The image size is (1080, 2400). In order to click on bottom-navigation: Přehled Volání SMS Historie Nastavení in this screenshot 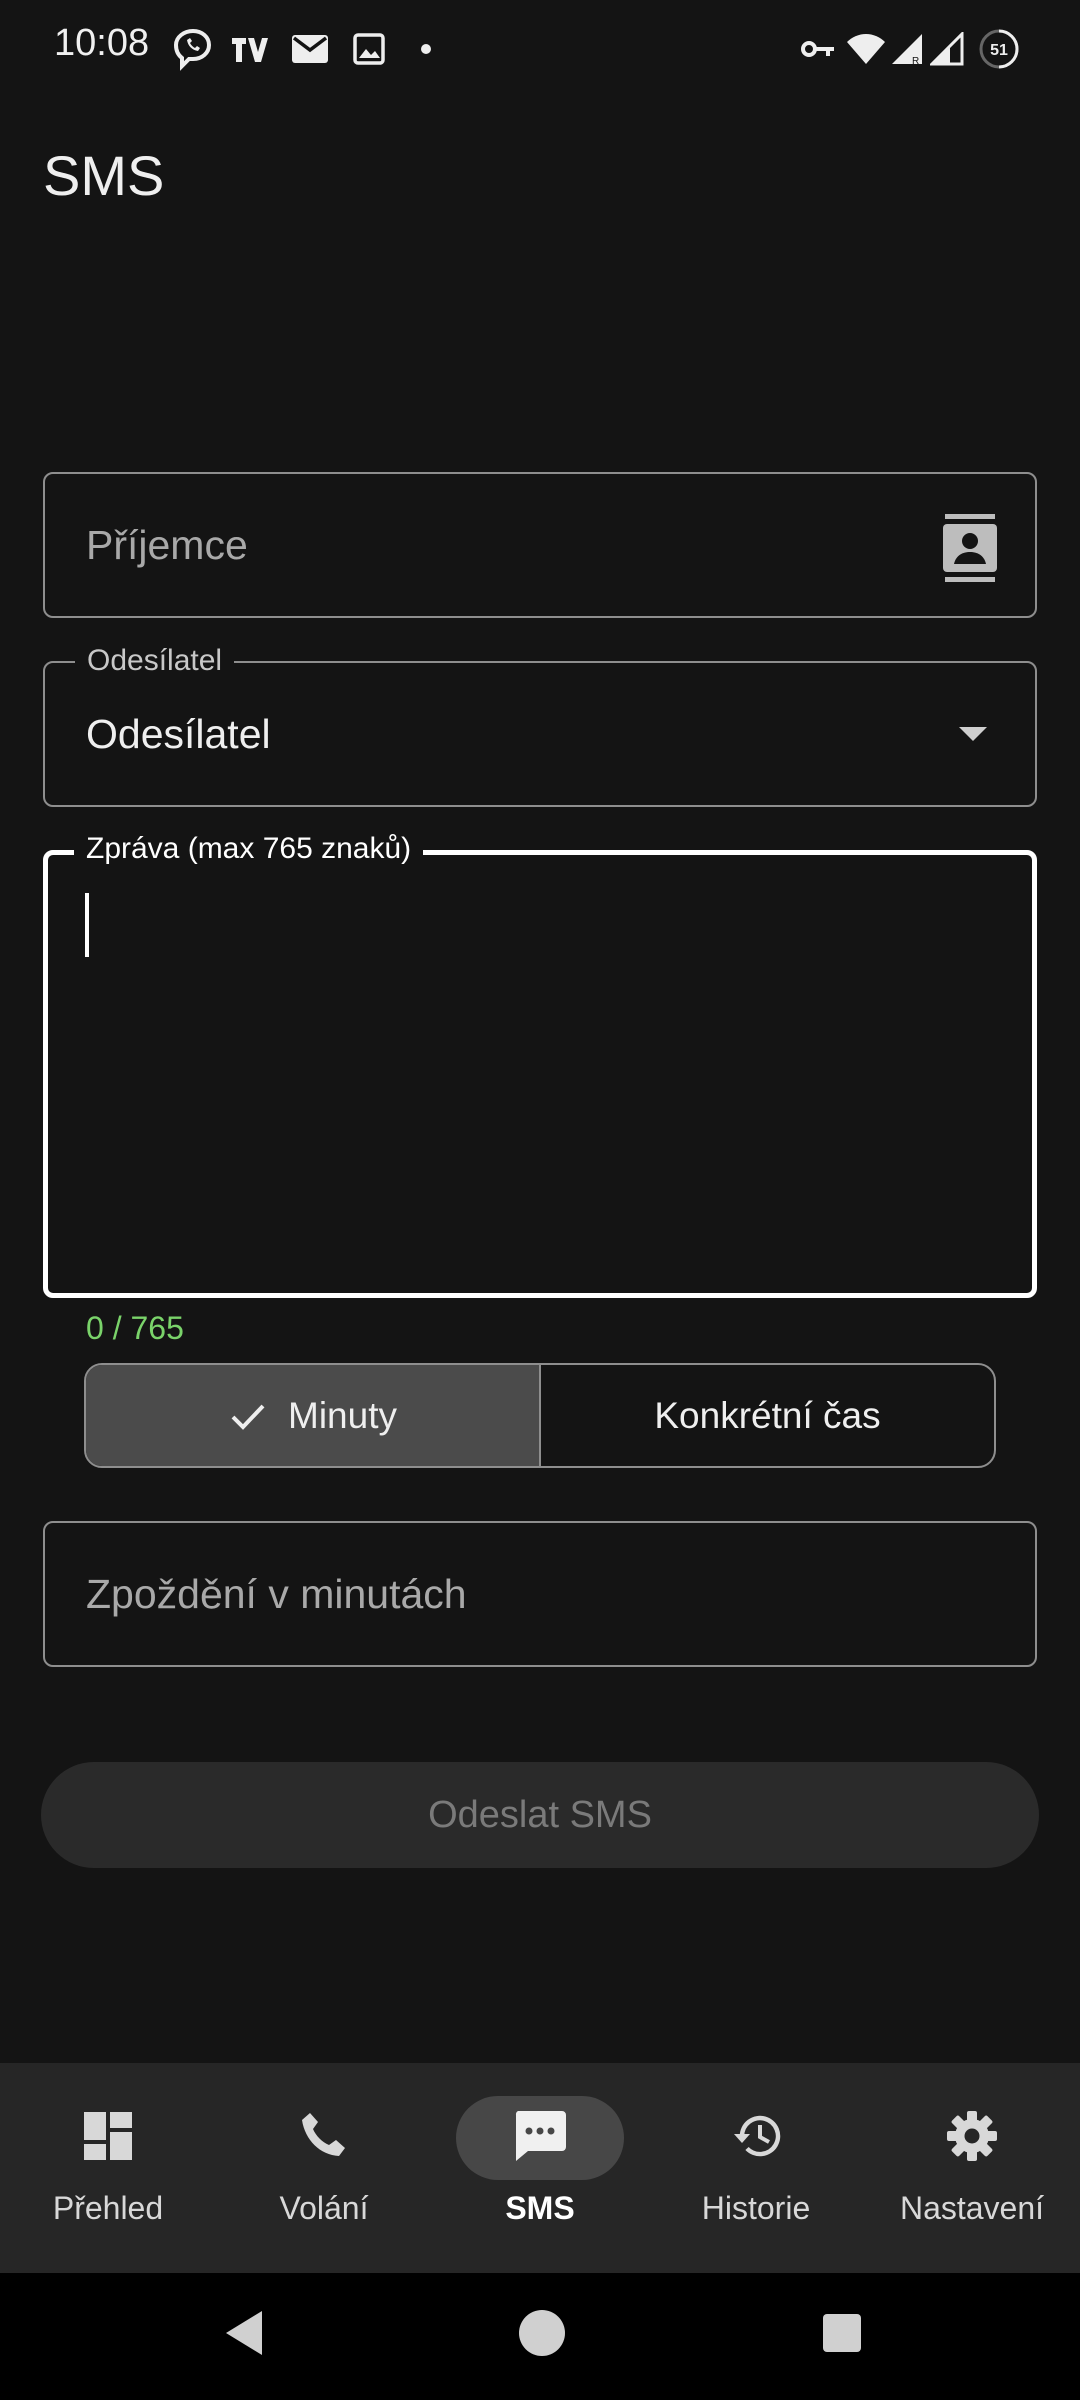, I will do `click(540, 2168)`.